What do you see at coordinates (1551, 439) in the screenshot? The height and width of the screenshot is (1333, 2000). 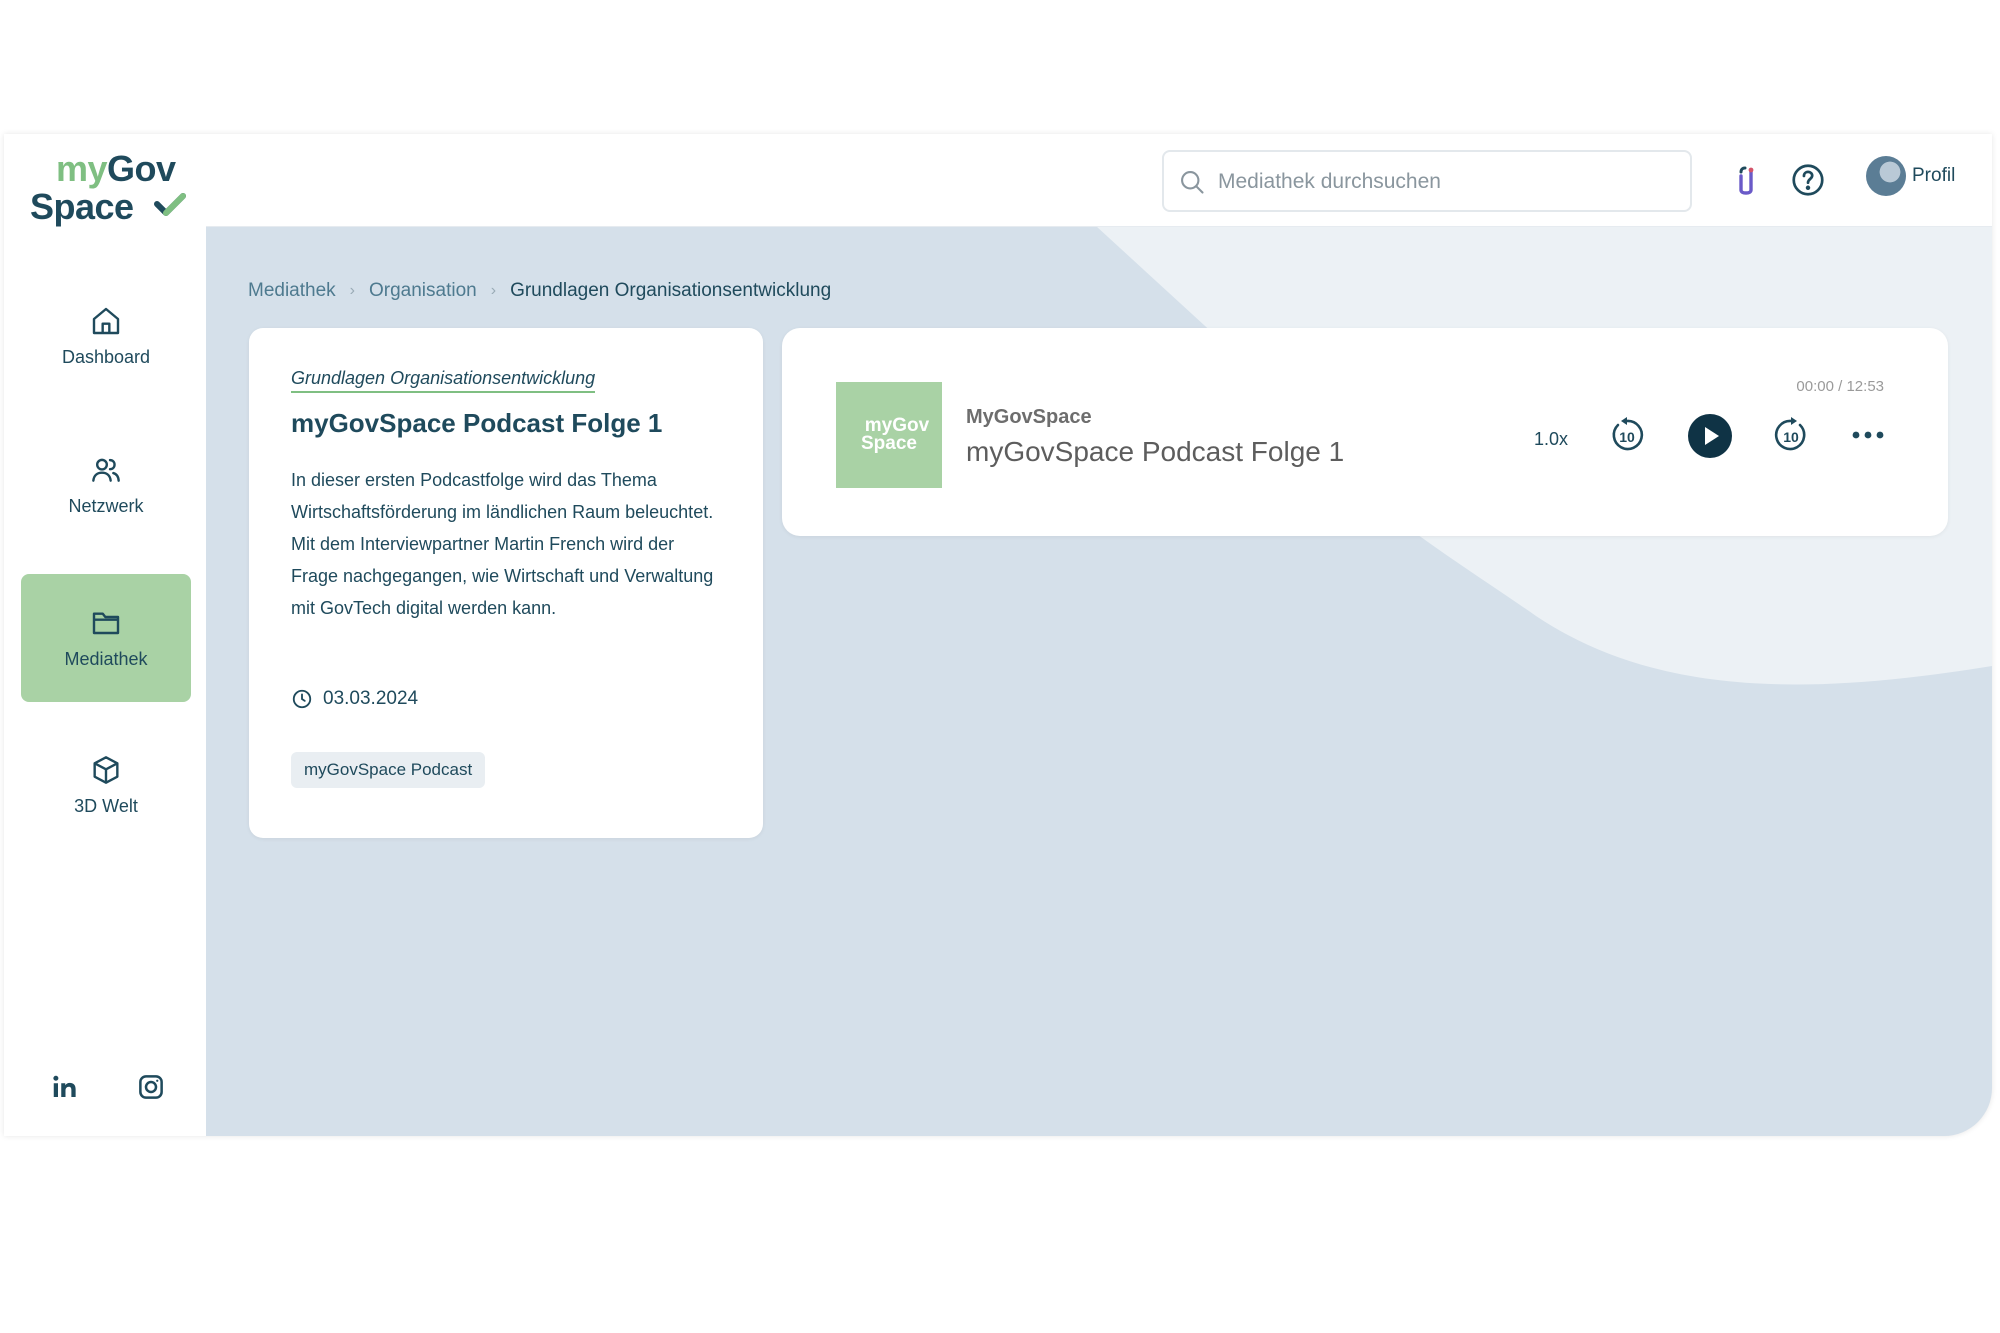 I see `playback-speed-button: 1.0x` at bounding box center [1551, 439].